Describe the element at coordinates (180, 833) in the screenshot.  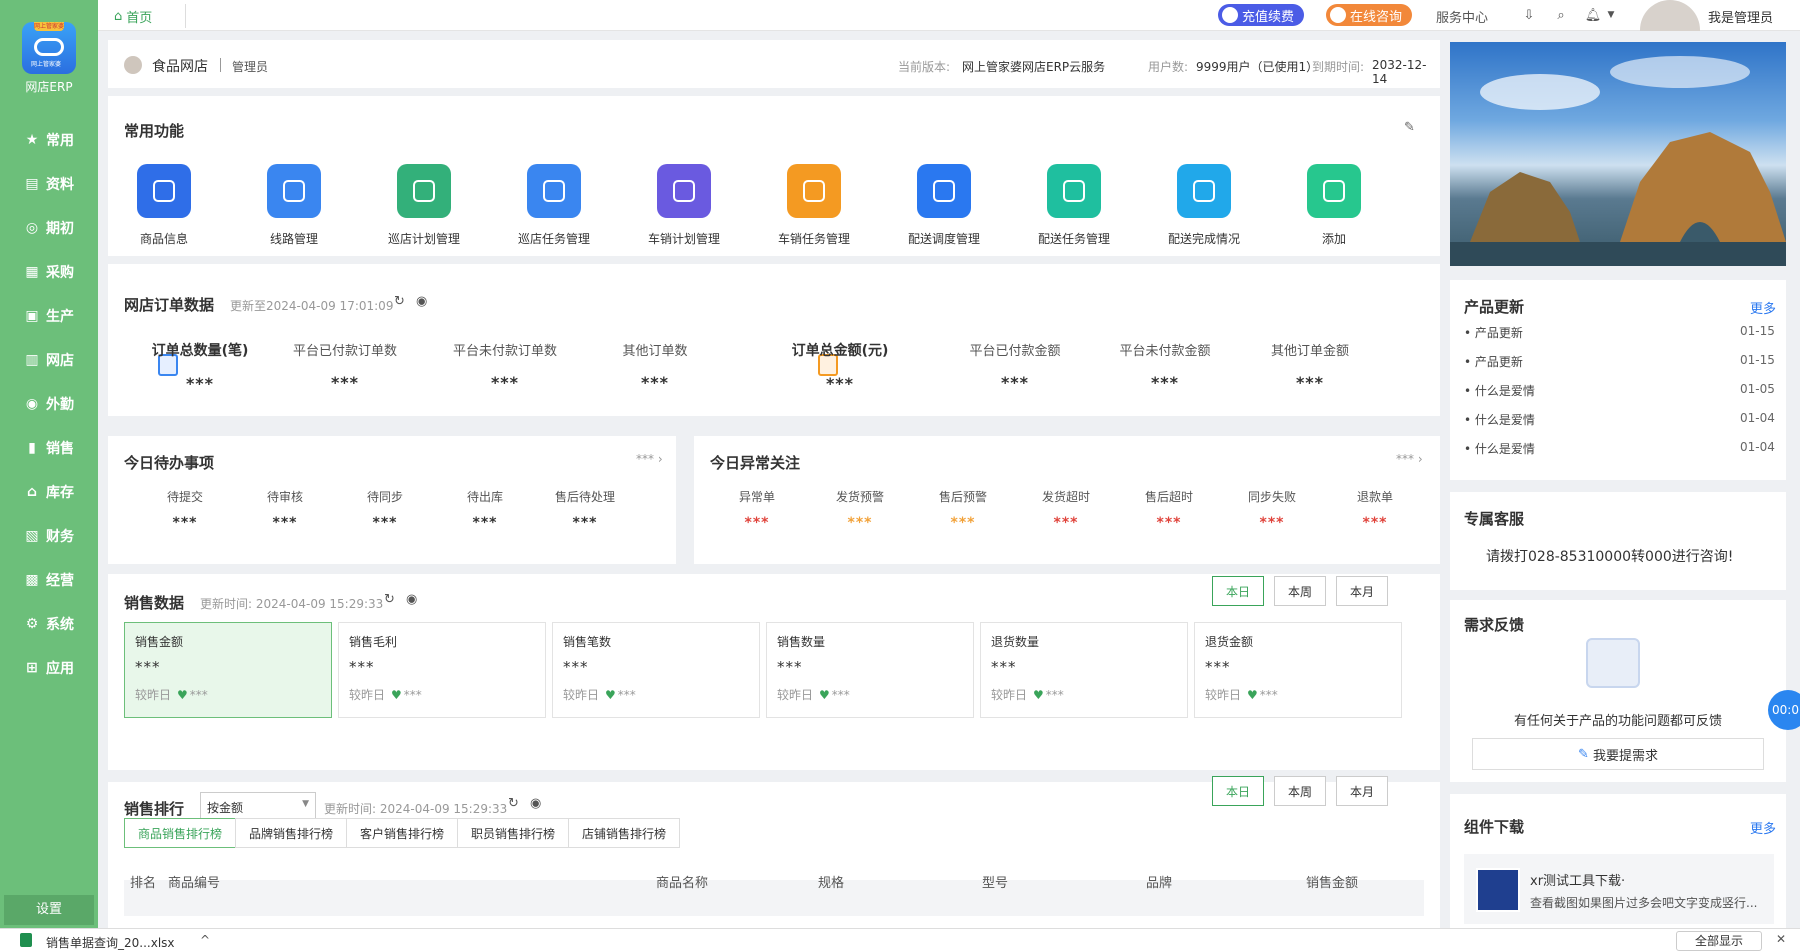
I see `ranking-tab-0: 商品销售排行榜` at that location.